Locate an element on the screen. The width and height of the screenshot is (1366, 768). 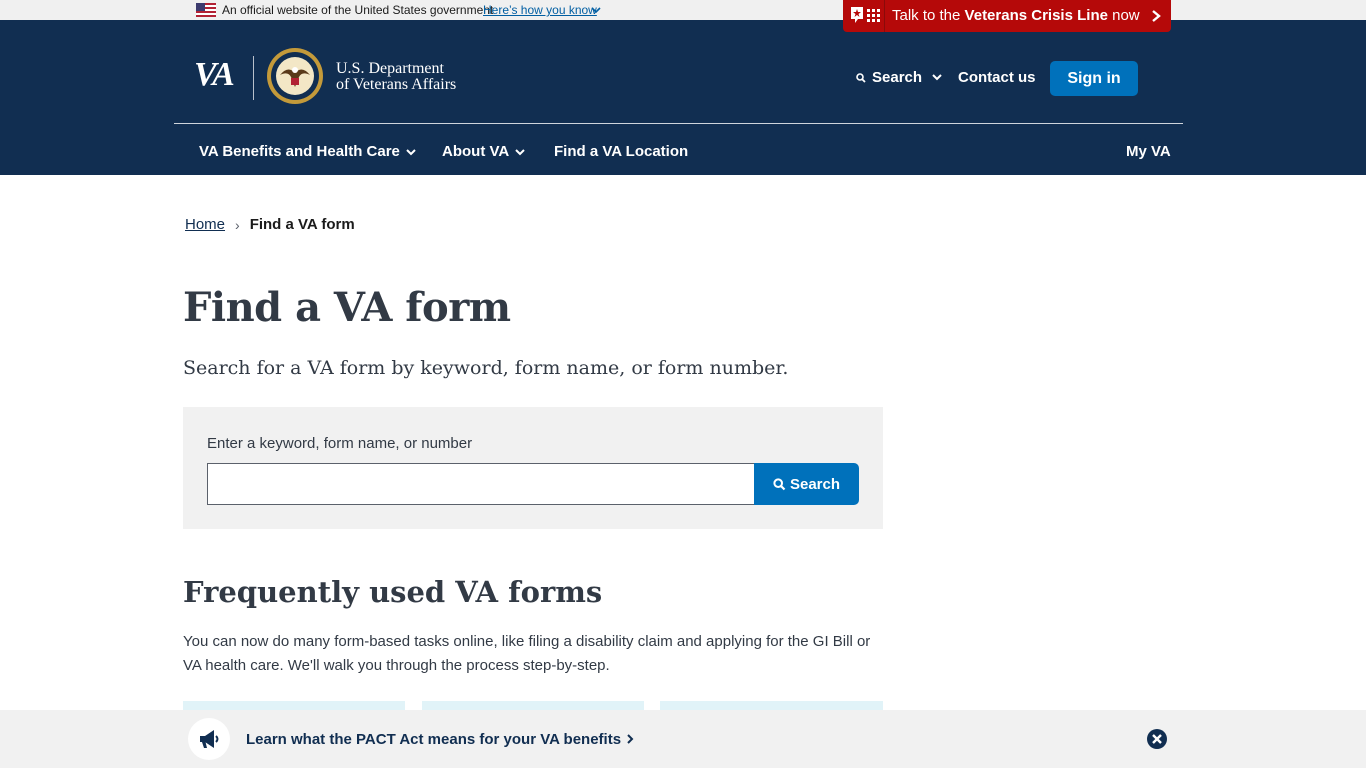
logo-divider is located at coordinates (253, 78).